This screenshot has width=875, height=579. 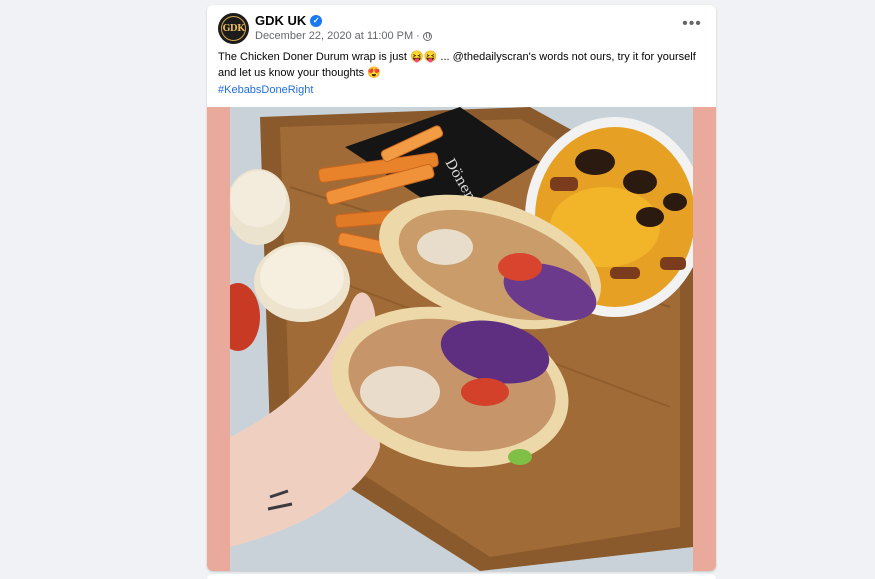 What do you see at coordinates (280, 20) in the screenshot?
I see `page-name: GDK UK` at bounding box center [280, 20].